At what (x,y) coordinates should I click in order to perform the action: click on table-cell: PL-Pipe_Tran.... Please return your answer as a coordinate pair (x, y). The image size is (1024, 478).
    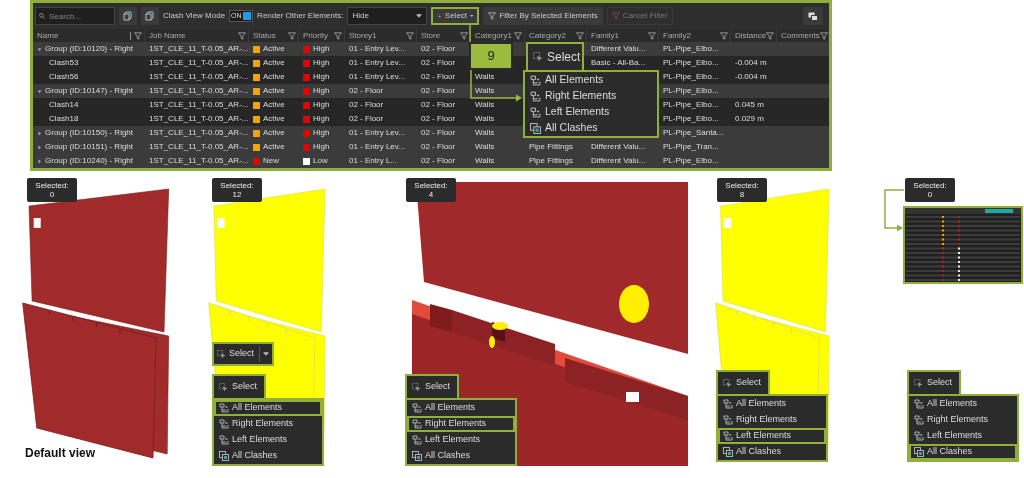
    Looking at the image, I should click on (691, 147).